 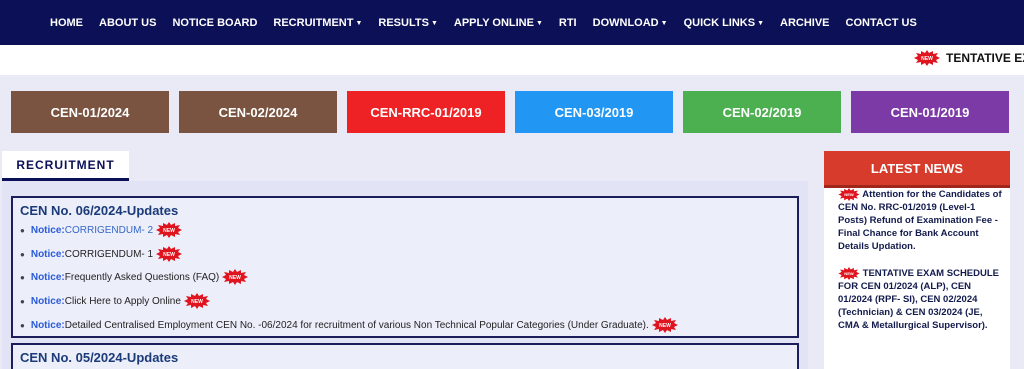 I want to click on box-title: CEN No. 06/2024-Updates, so click(x=99, y=210).